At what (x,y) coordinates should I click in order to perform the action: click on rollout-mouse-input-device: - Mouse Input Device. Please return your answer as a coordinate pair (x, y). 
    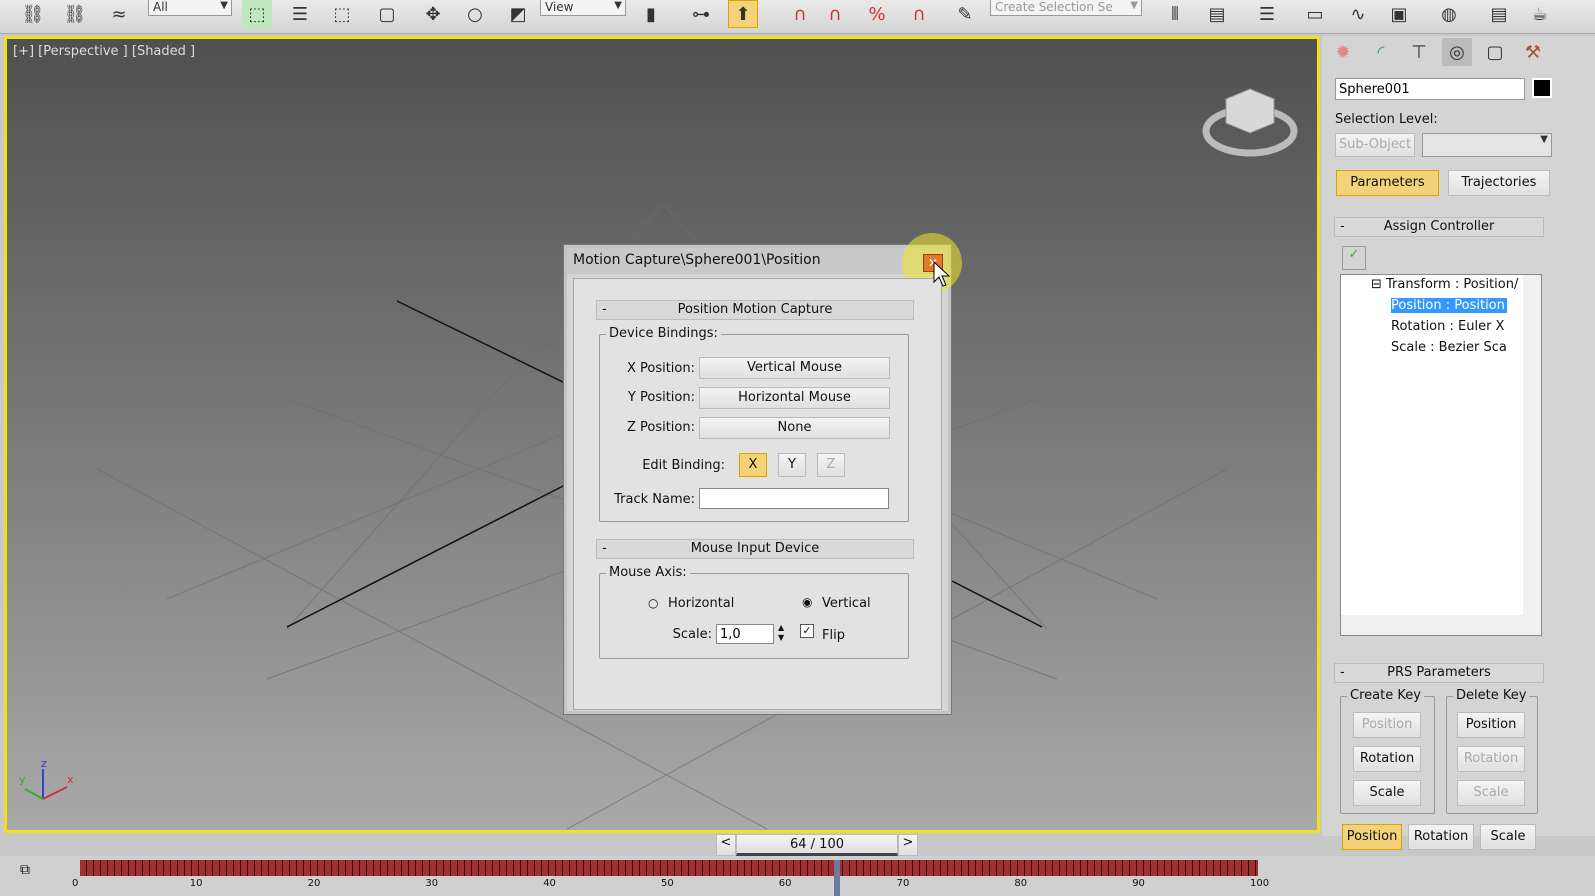
    Looking at the image, I should click on (755, 549).